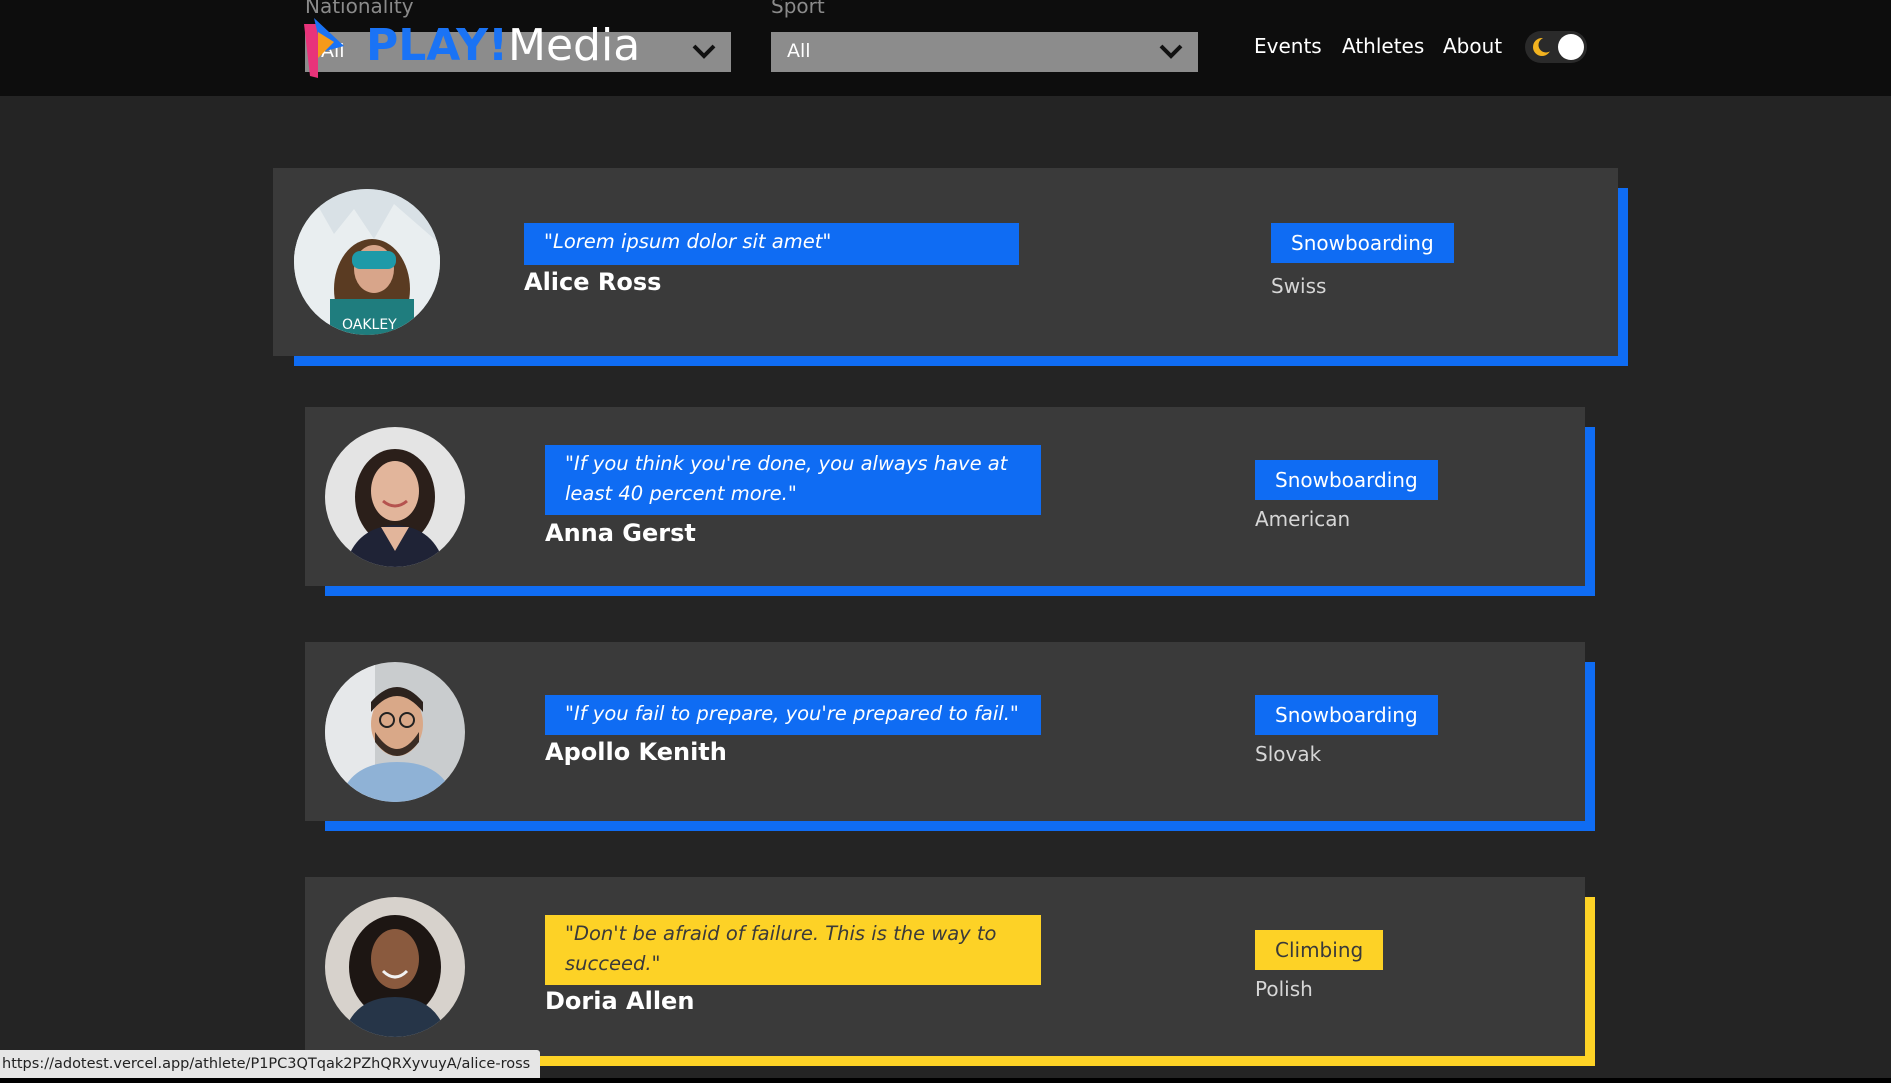  What do you see at coordinates (395, 732) in the screenshot?
I see `athlete-photo-apollo-kenith` at bounding box center [395, 732].